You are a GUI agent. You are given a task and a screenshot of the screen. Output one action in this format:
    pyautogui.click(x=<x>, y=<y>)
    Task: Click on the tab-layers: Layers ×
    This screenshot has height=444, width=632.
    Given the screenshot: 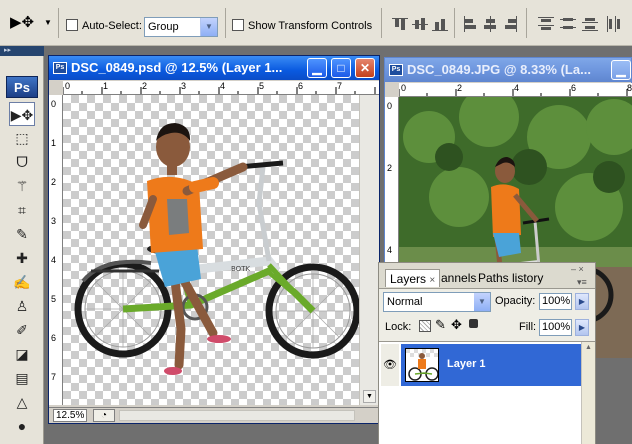 What is the action you would take?
    pyautogui.click(x=413, y=278)
    